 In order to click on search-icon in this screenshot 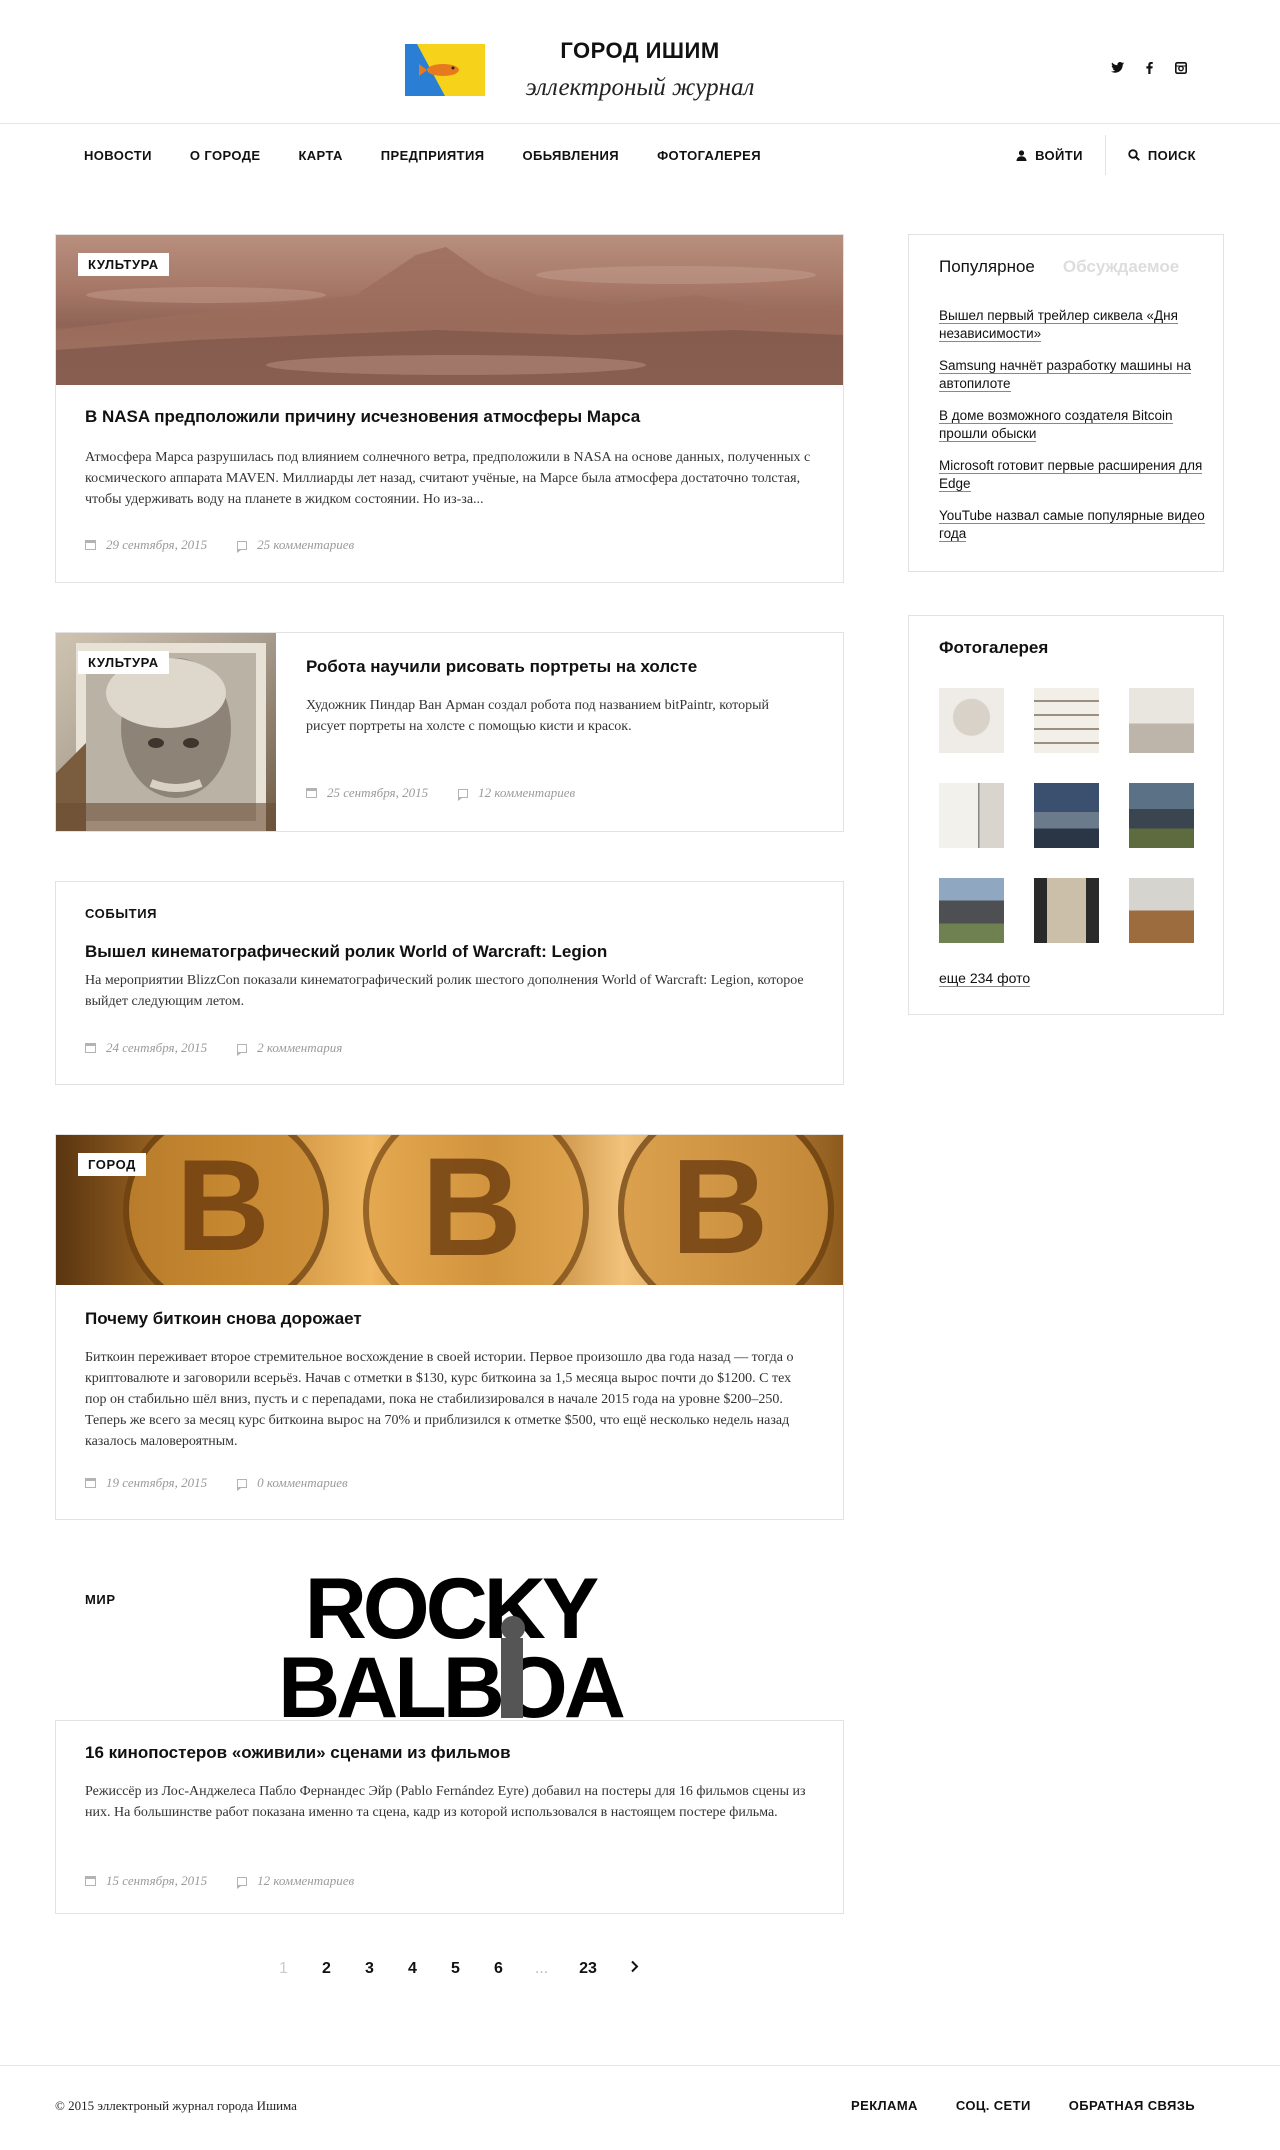, I will do `click(1134, 155)`.